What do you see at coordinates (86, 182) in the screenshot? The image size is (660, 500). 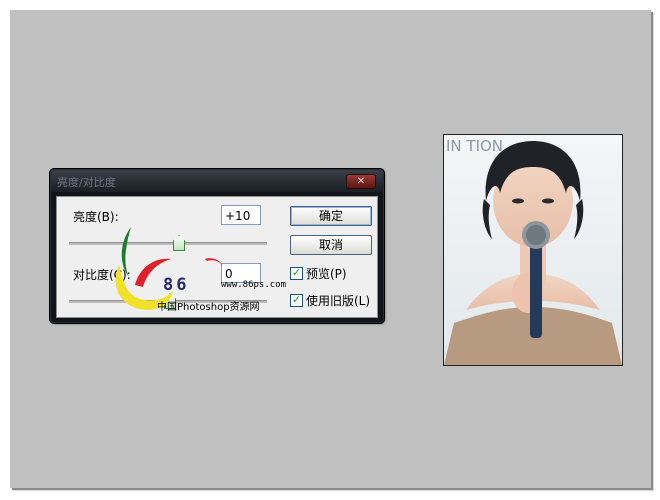 I see `dialog-title: 亮度/对比度` at bounding box center [86, 182].